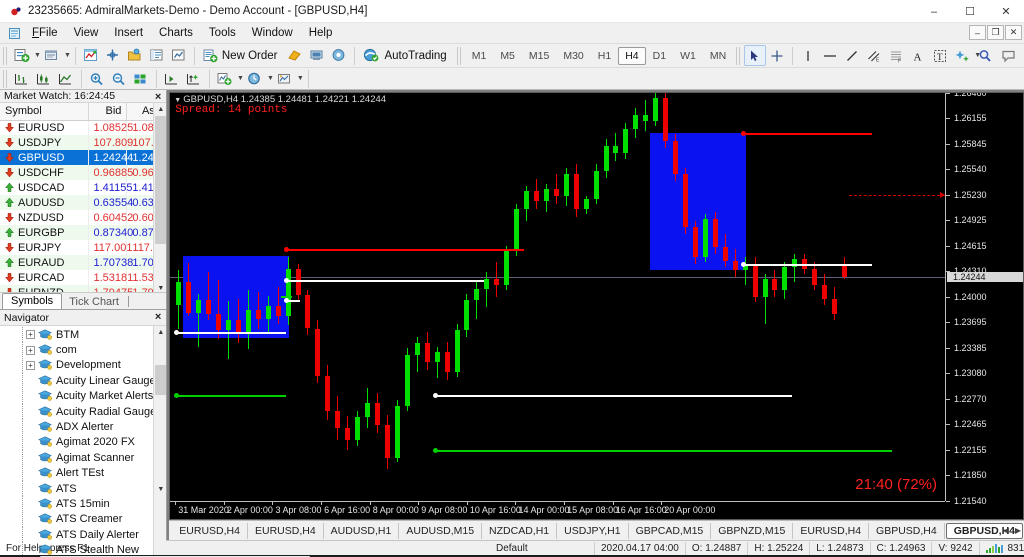 Image resolution: width=1024 pixels, height=557 pixels. What do you see at coordinates (113, 55) in the screenshot?
I see `data-window-button` at bounding box center [113, 55].